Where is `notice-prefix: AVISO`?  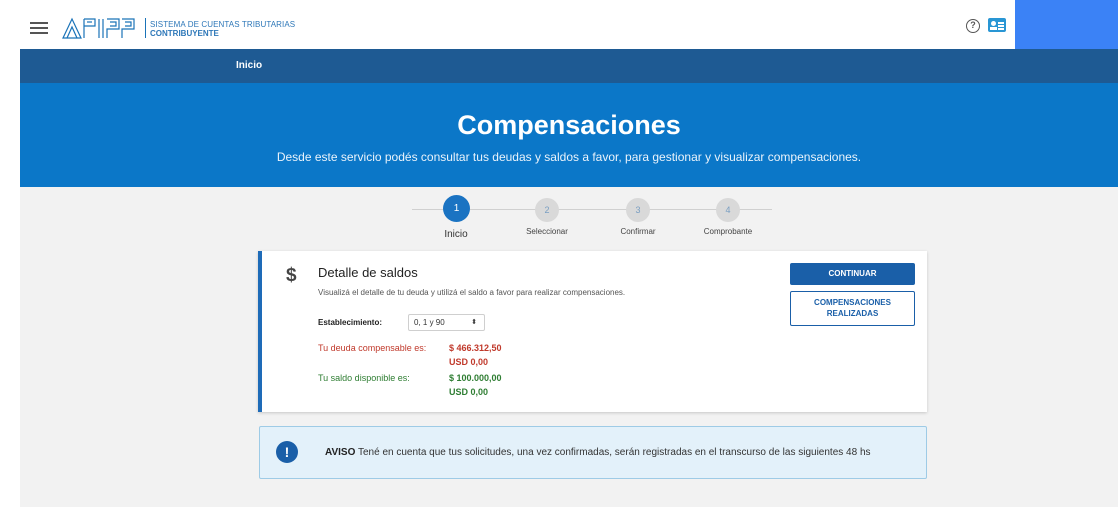 notice-prefix: AVISO is located at coordinates (340, 452).